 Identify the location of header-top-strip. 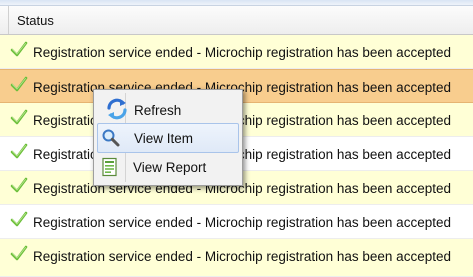
(236, 3).